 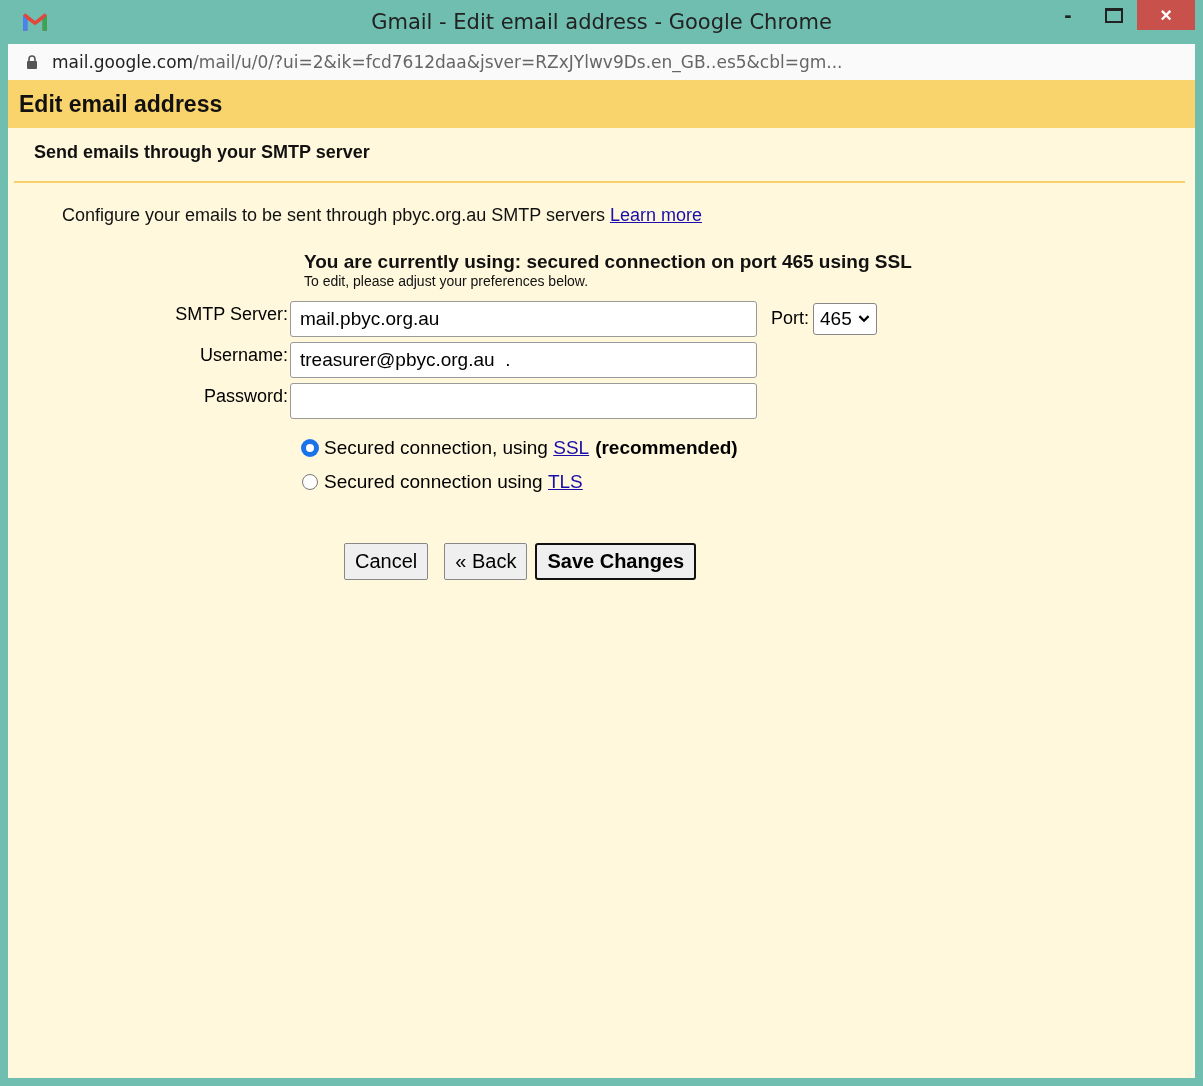 I want to click on option-label: Secured connection using, so click(x=434, y=482).